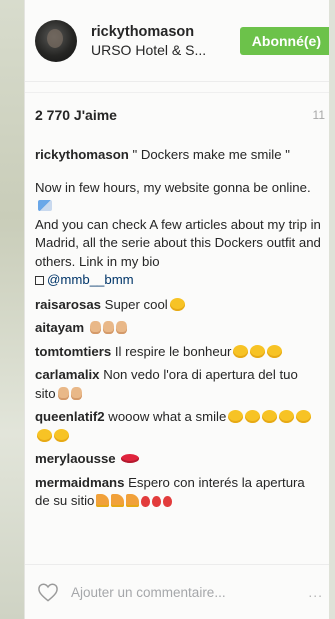  I want to click on avatar, so click(56, 40).